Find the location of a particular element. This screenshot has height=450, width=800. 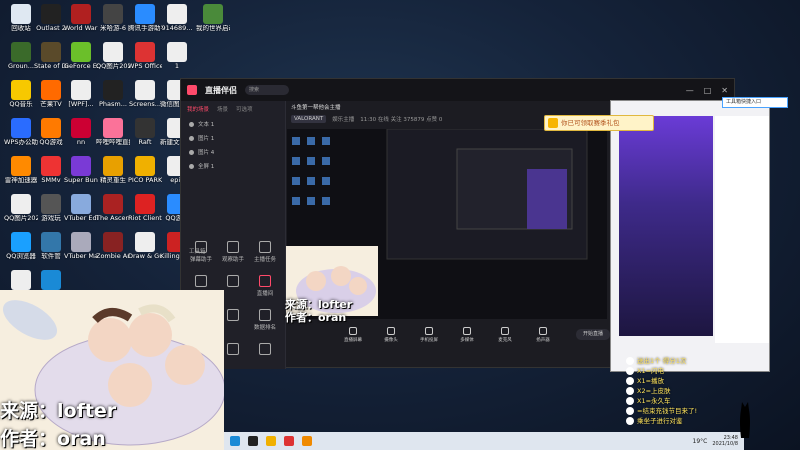

desktop-icon: 腾讯手游助手 is located at coordinates (145, 18).